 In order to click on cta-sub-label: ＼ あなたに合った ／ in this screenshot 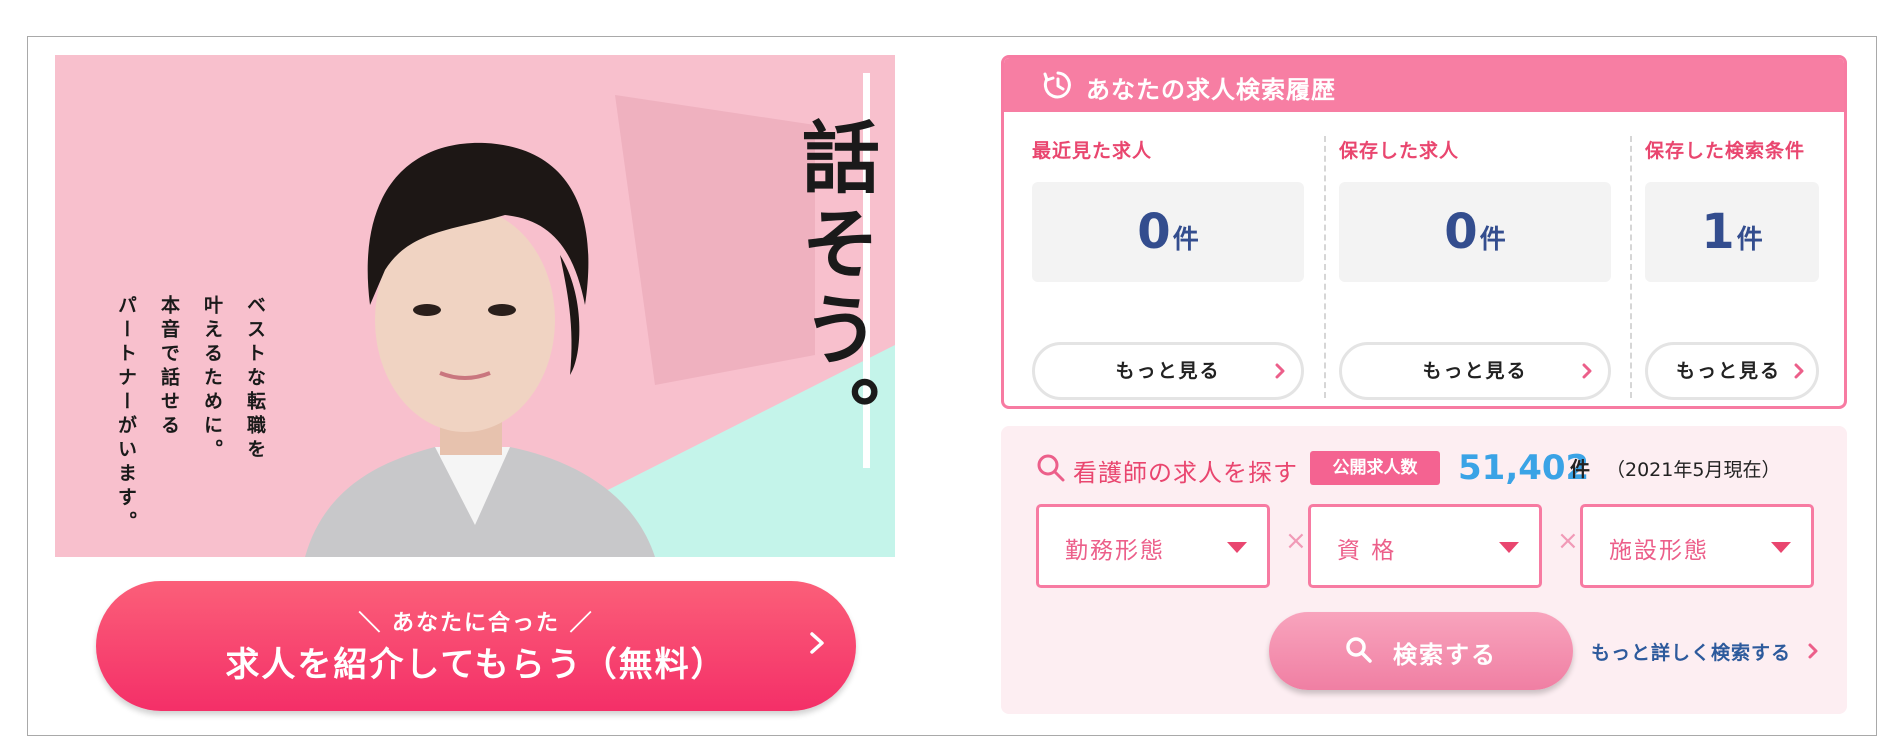, I will do `click(476, 623)`.